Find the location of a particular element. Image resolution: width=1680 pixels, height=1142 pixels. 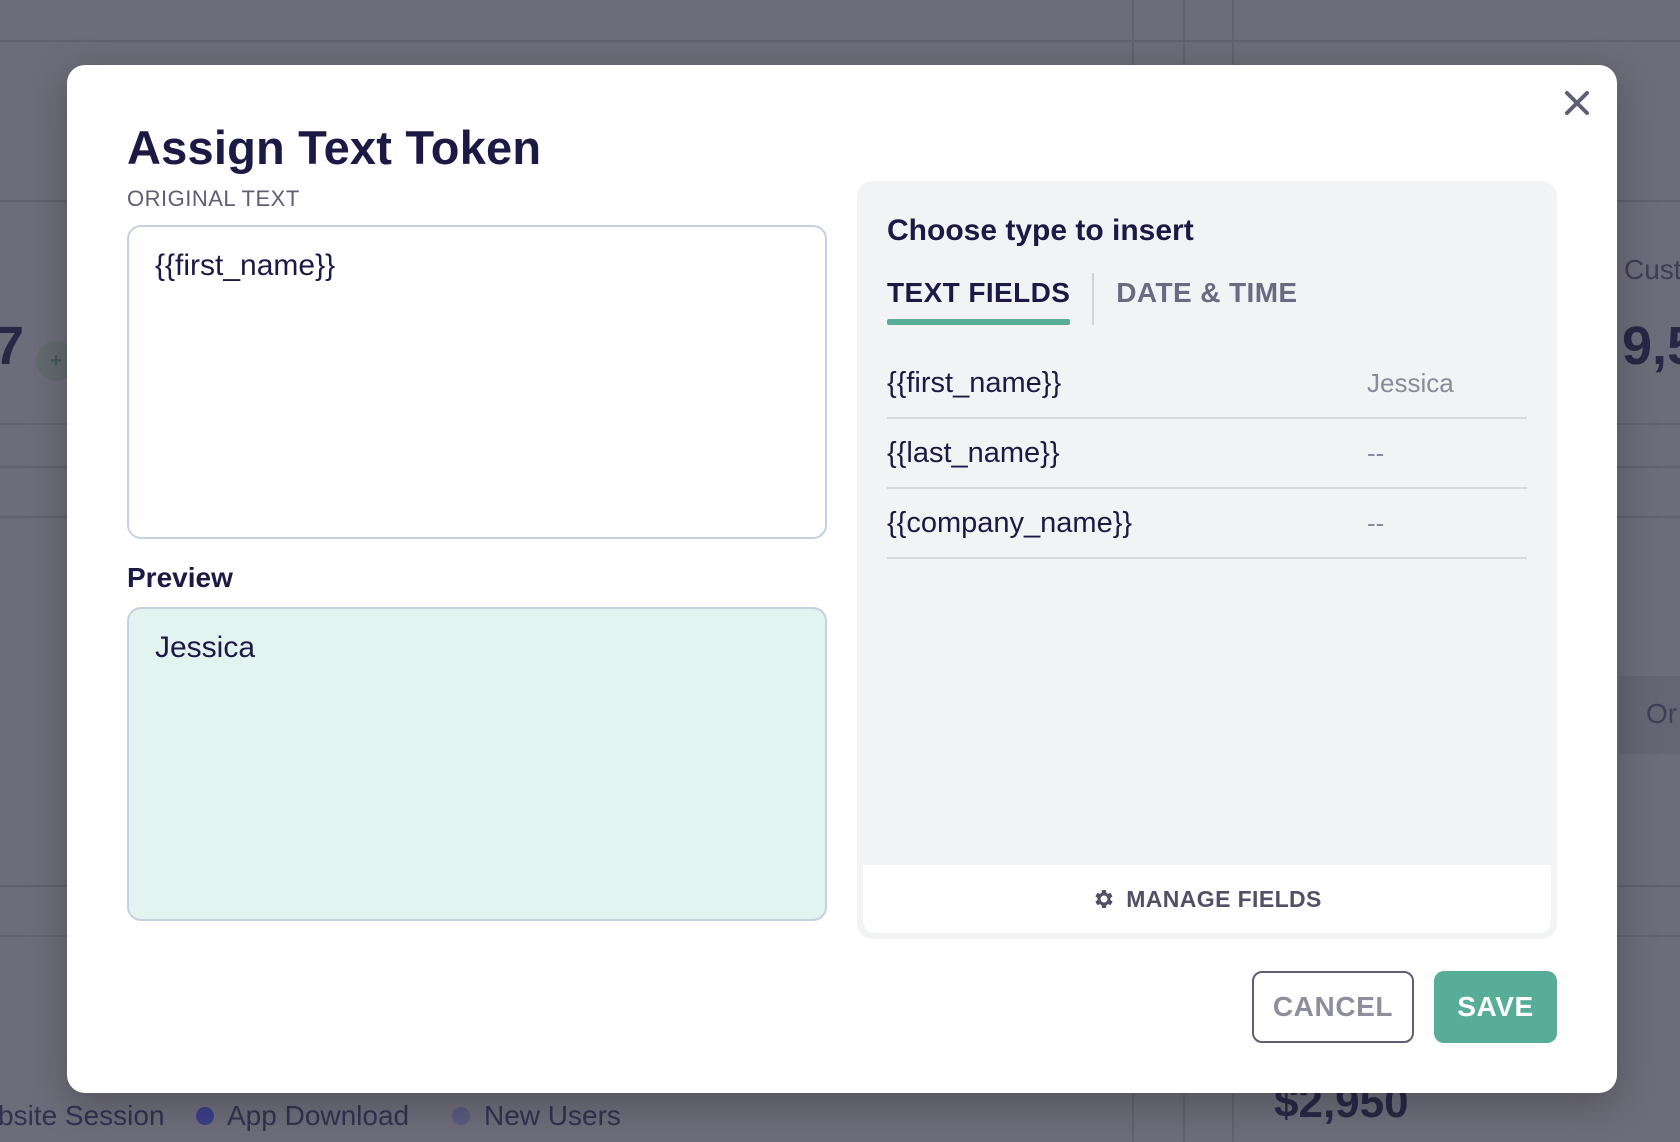

field-row-last-name: {{last_name}} -- is located at coordinates (1207, 454).